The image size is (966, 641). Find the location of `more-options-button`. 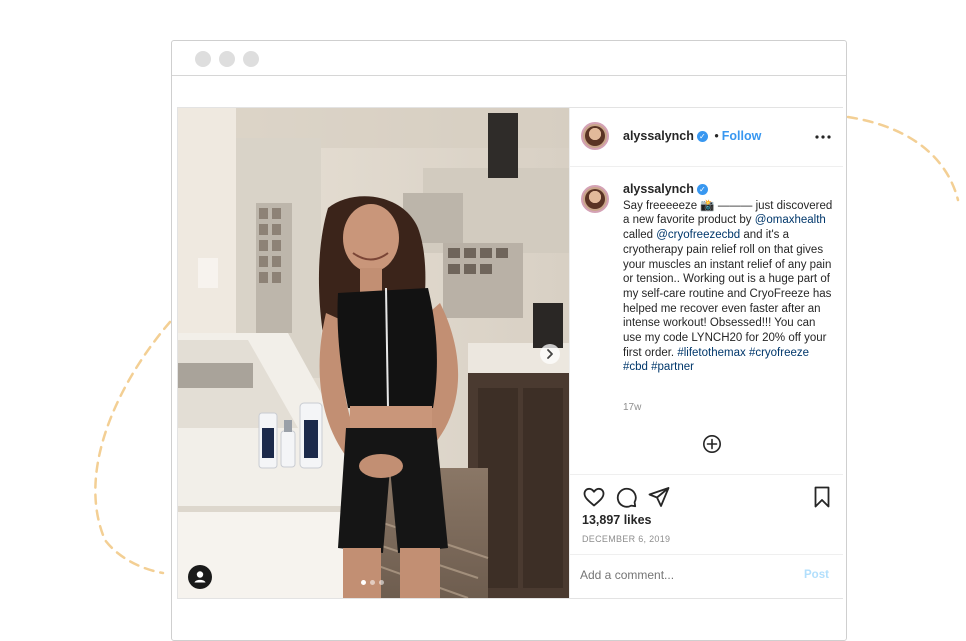

more-options-button is located at coordinates (823, 137).